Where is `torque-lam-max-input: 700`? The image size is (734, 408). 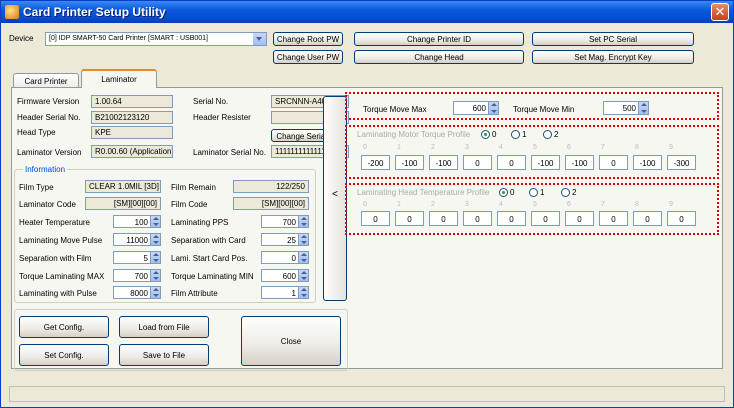
torque-lam-max-input: 700 is located at coordinates (137, 275).